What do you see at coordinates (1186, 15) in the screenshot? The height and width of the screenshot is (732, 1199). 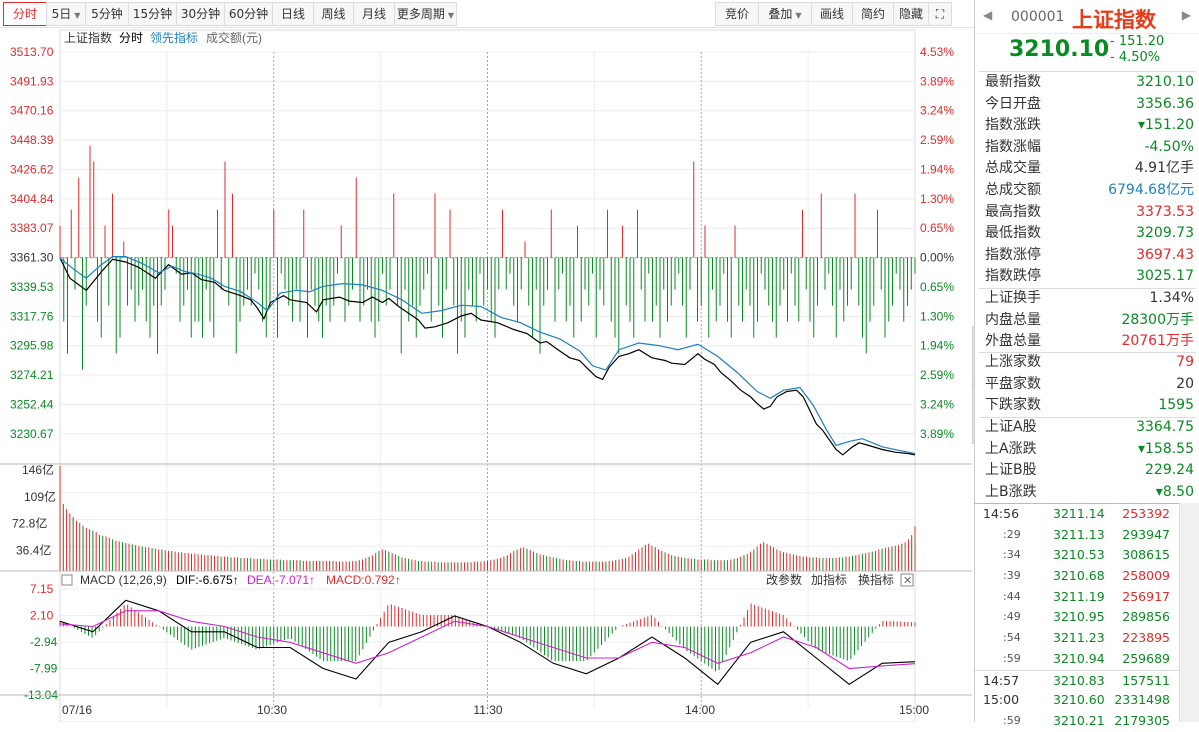 I see `next-arrow-icon: ▶` at bounding box center [1186, 15].